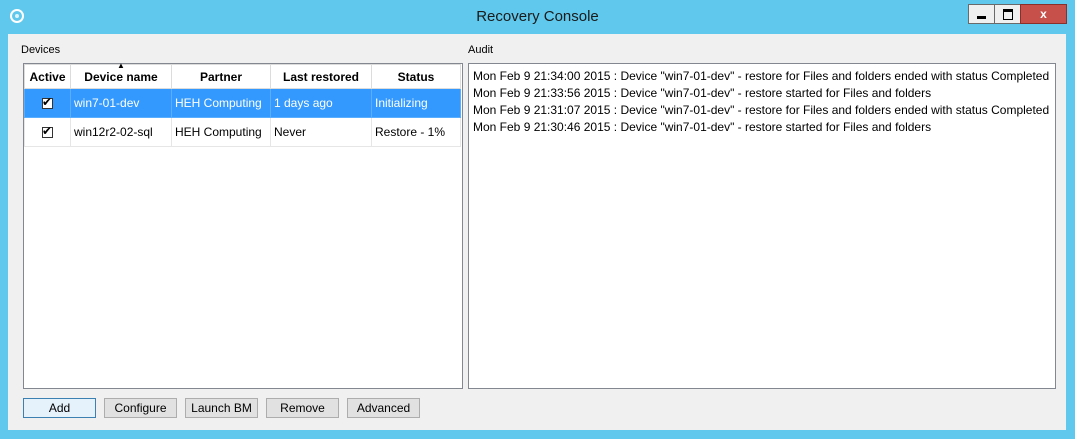 This screenshot has width=1075, height=439. I want to click on minimize-icon, so click(981, 17).